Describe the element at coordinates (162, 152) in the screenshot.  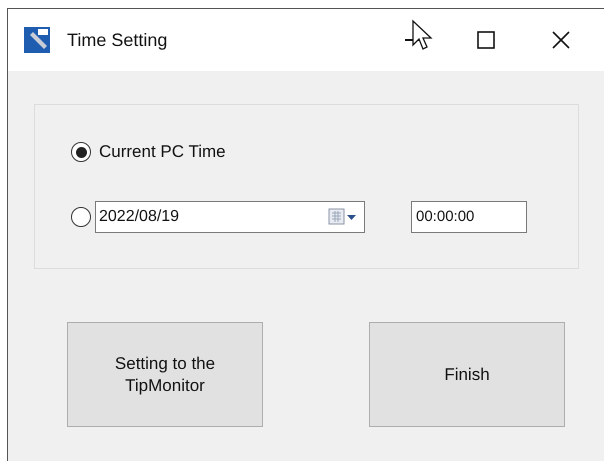
I see `radio-label: Current PC Time` at that location.